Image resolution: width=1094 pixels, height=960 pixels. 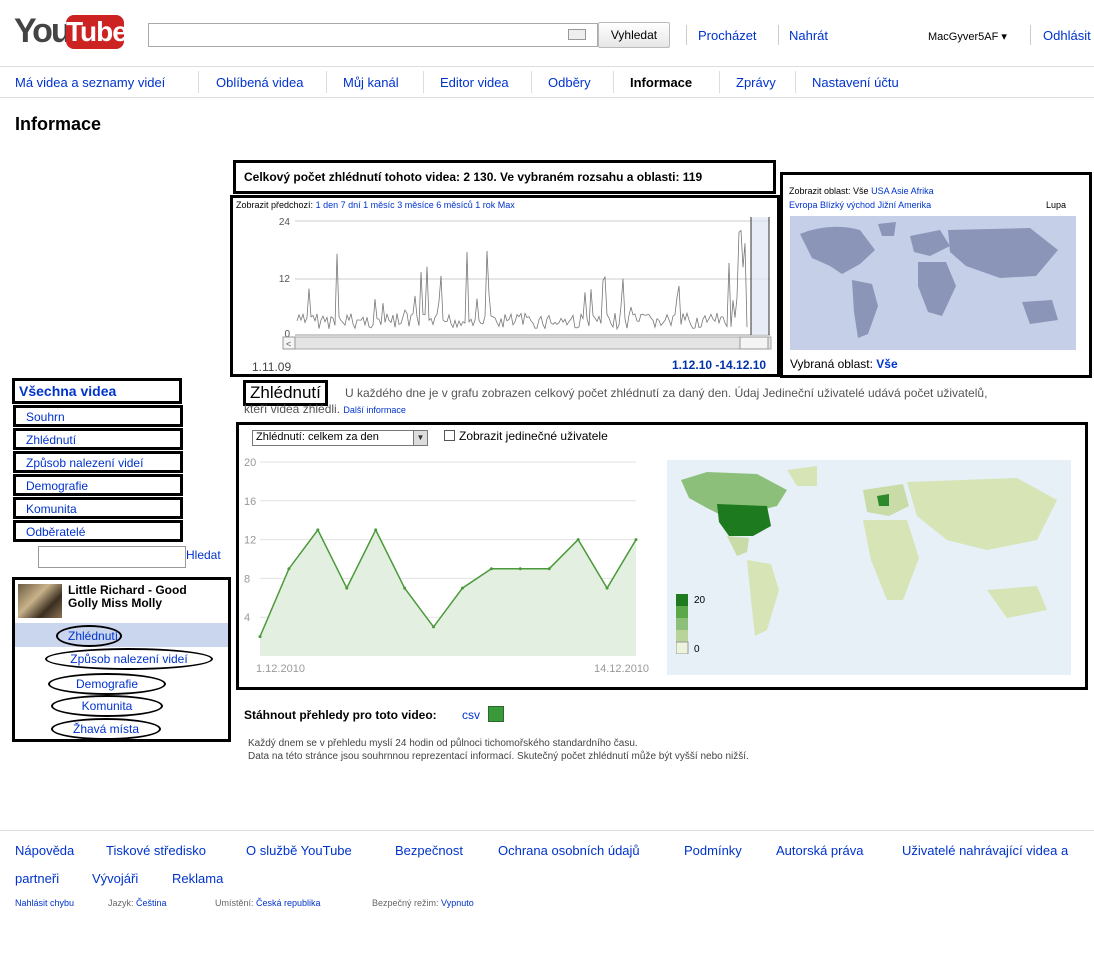 I want to click on tab-my-videos: Má videa a seznamy videí, so click(x=90, y=82).